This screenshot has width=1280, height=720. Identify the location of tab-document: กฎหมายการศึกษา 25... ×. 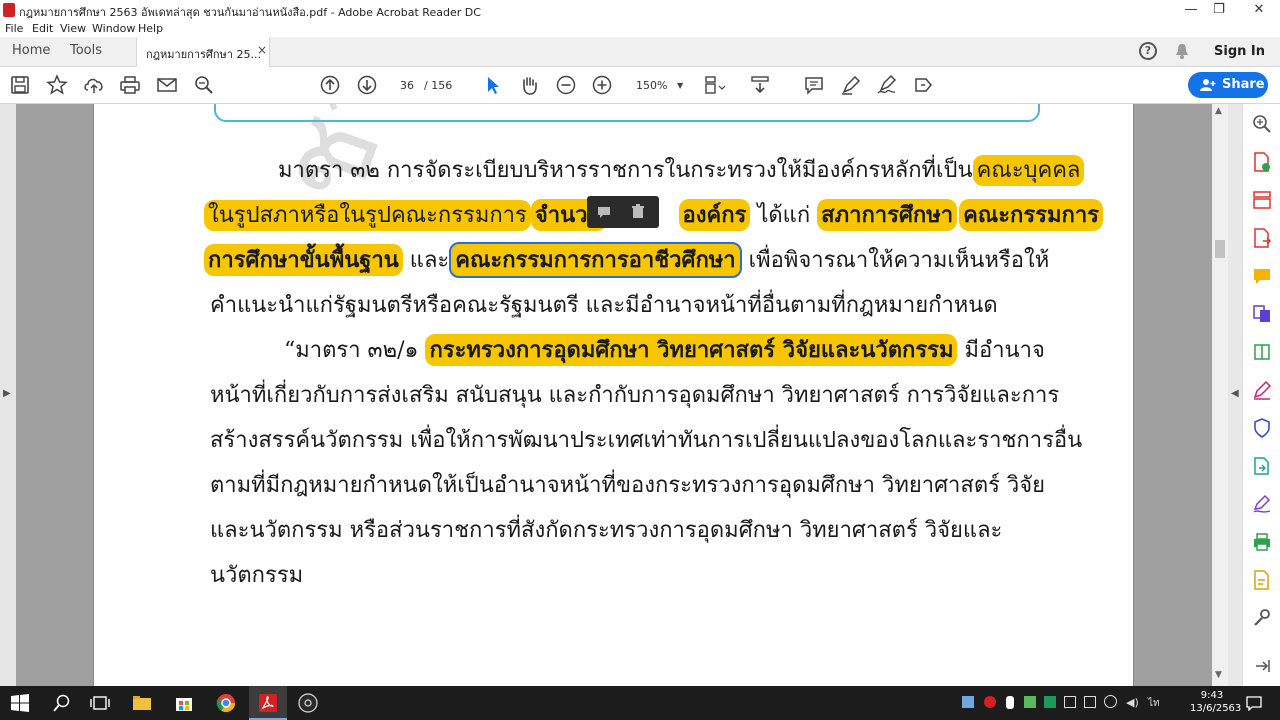
(203, 52).